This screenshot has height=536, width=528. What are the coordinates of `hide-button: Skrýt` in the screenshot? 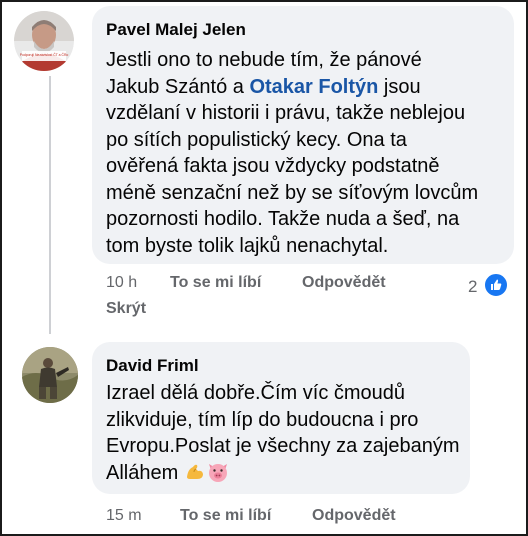 It's located at (126, 308).